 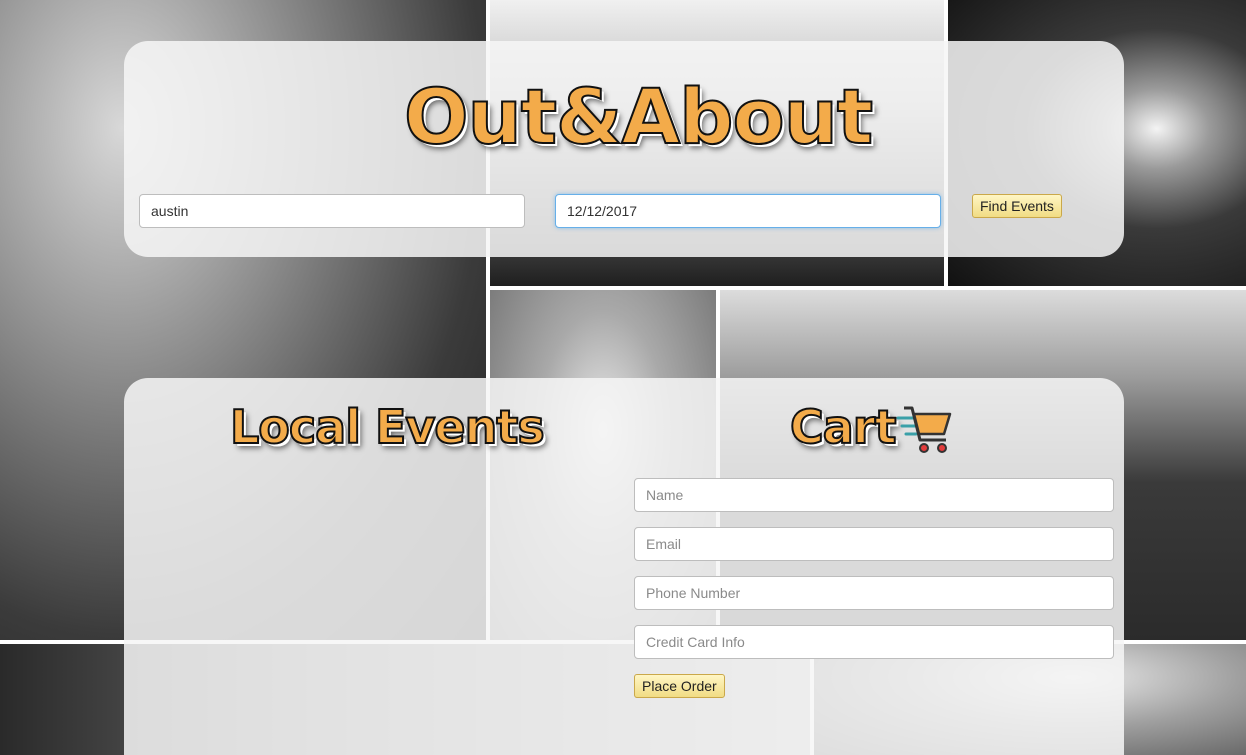 I want to click on city-input, so click(x=332, y=211).